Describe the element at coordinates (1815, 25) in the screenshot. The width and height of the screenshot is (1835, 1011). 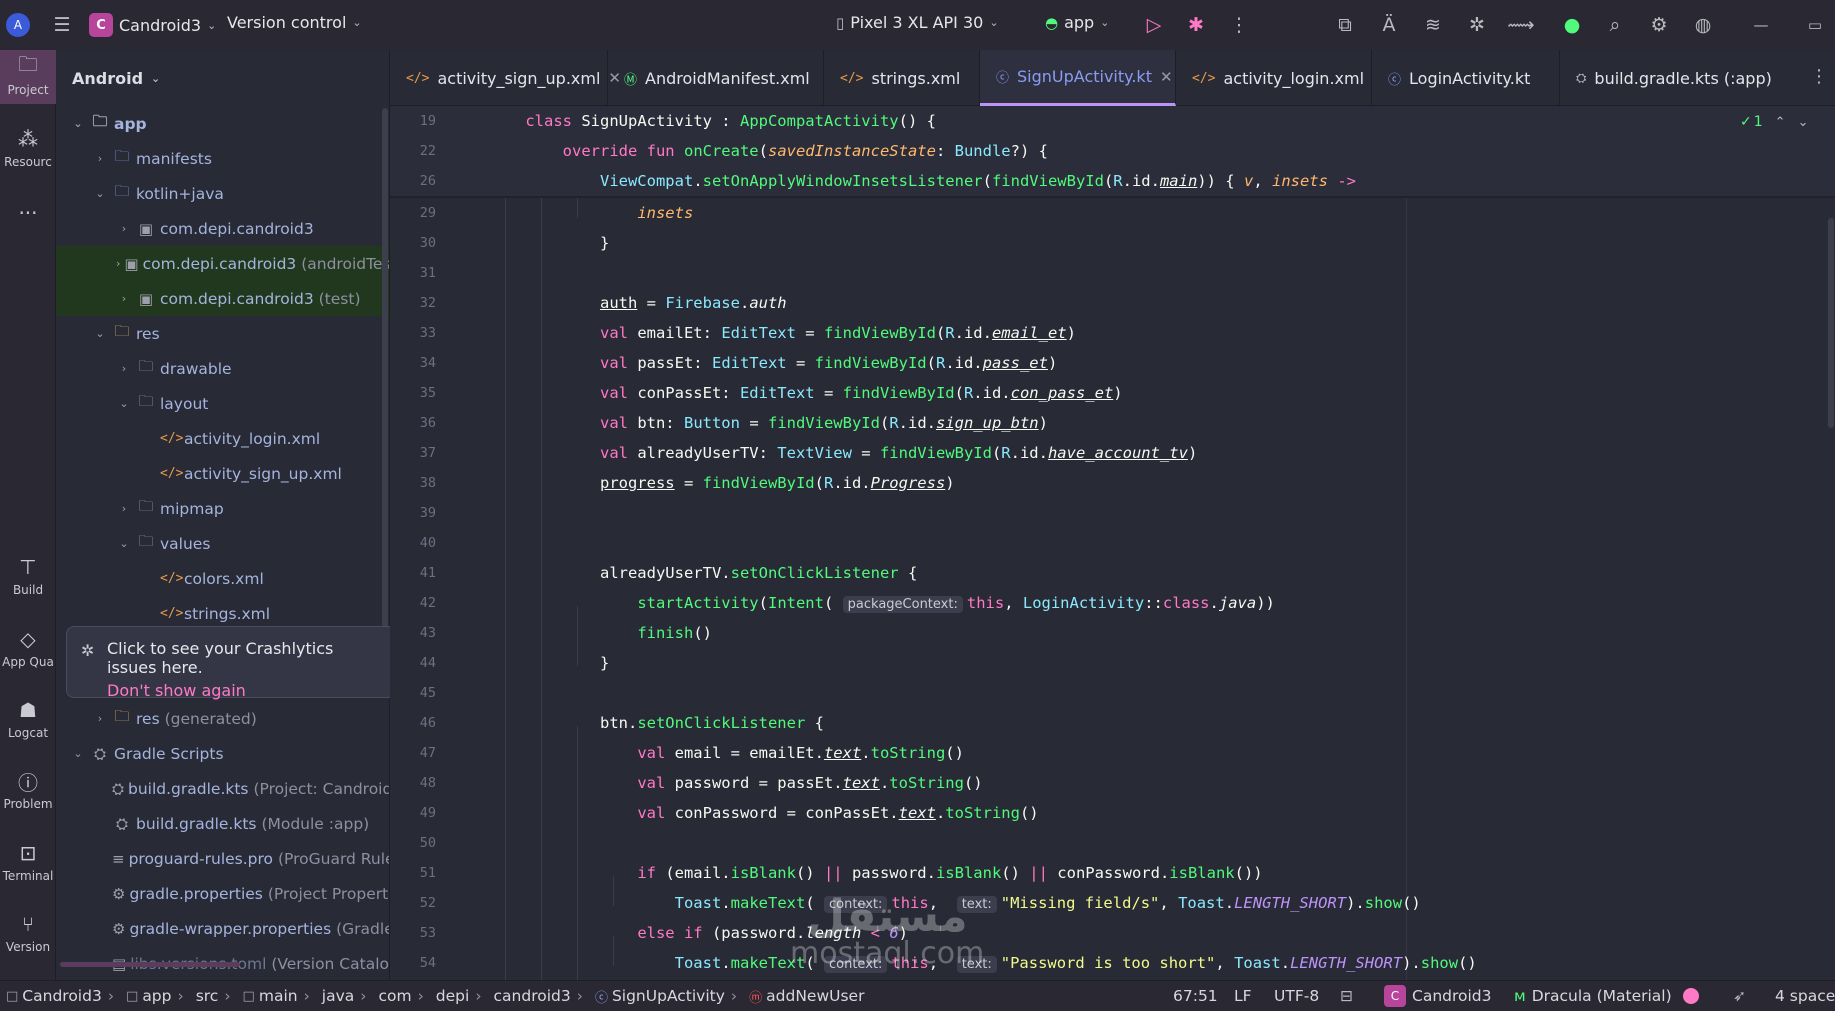
I see `maximize-icon: ▭` at that location.